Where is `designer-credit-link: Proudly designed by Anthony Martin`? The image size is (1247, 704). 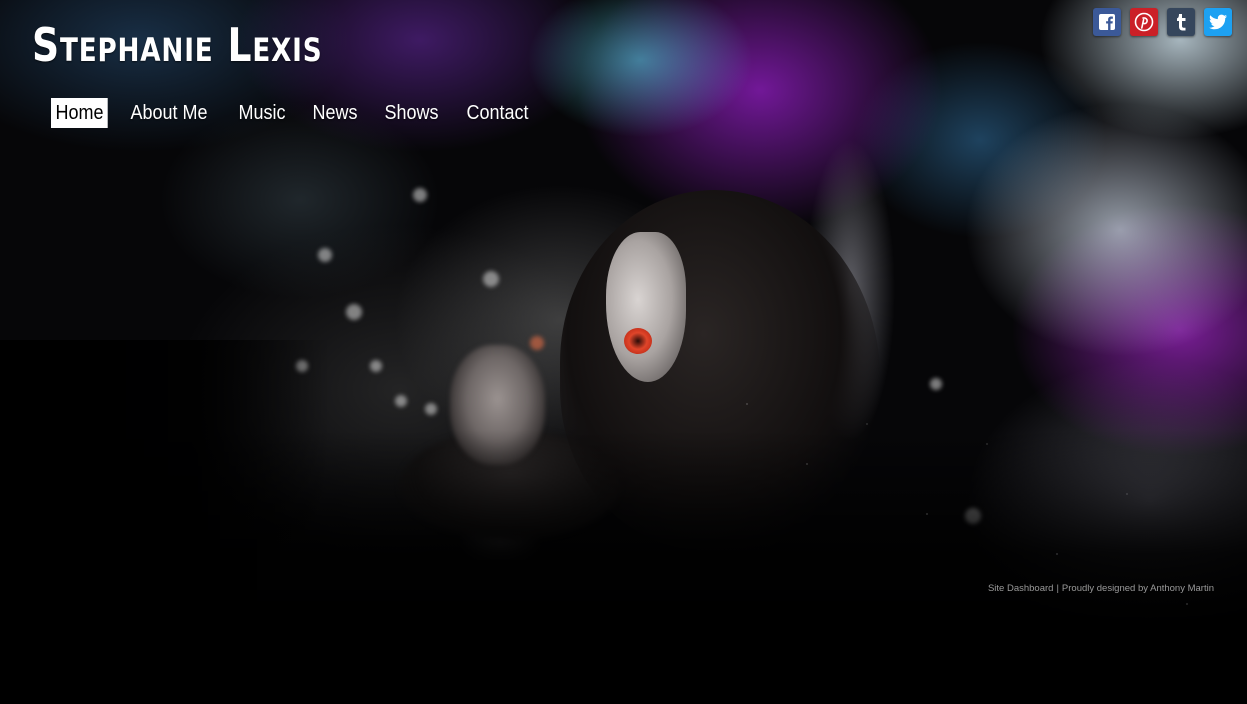 designer-credit-link: Proudly designed by Anthony Martin is located at coordinates (1138, 588).